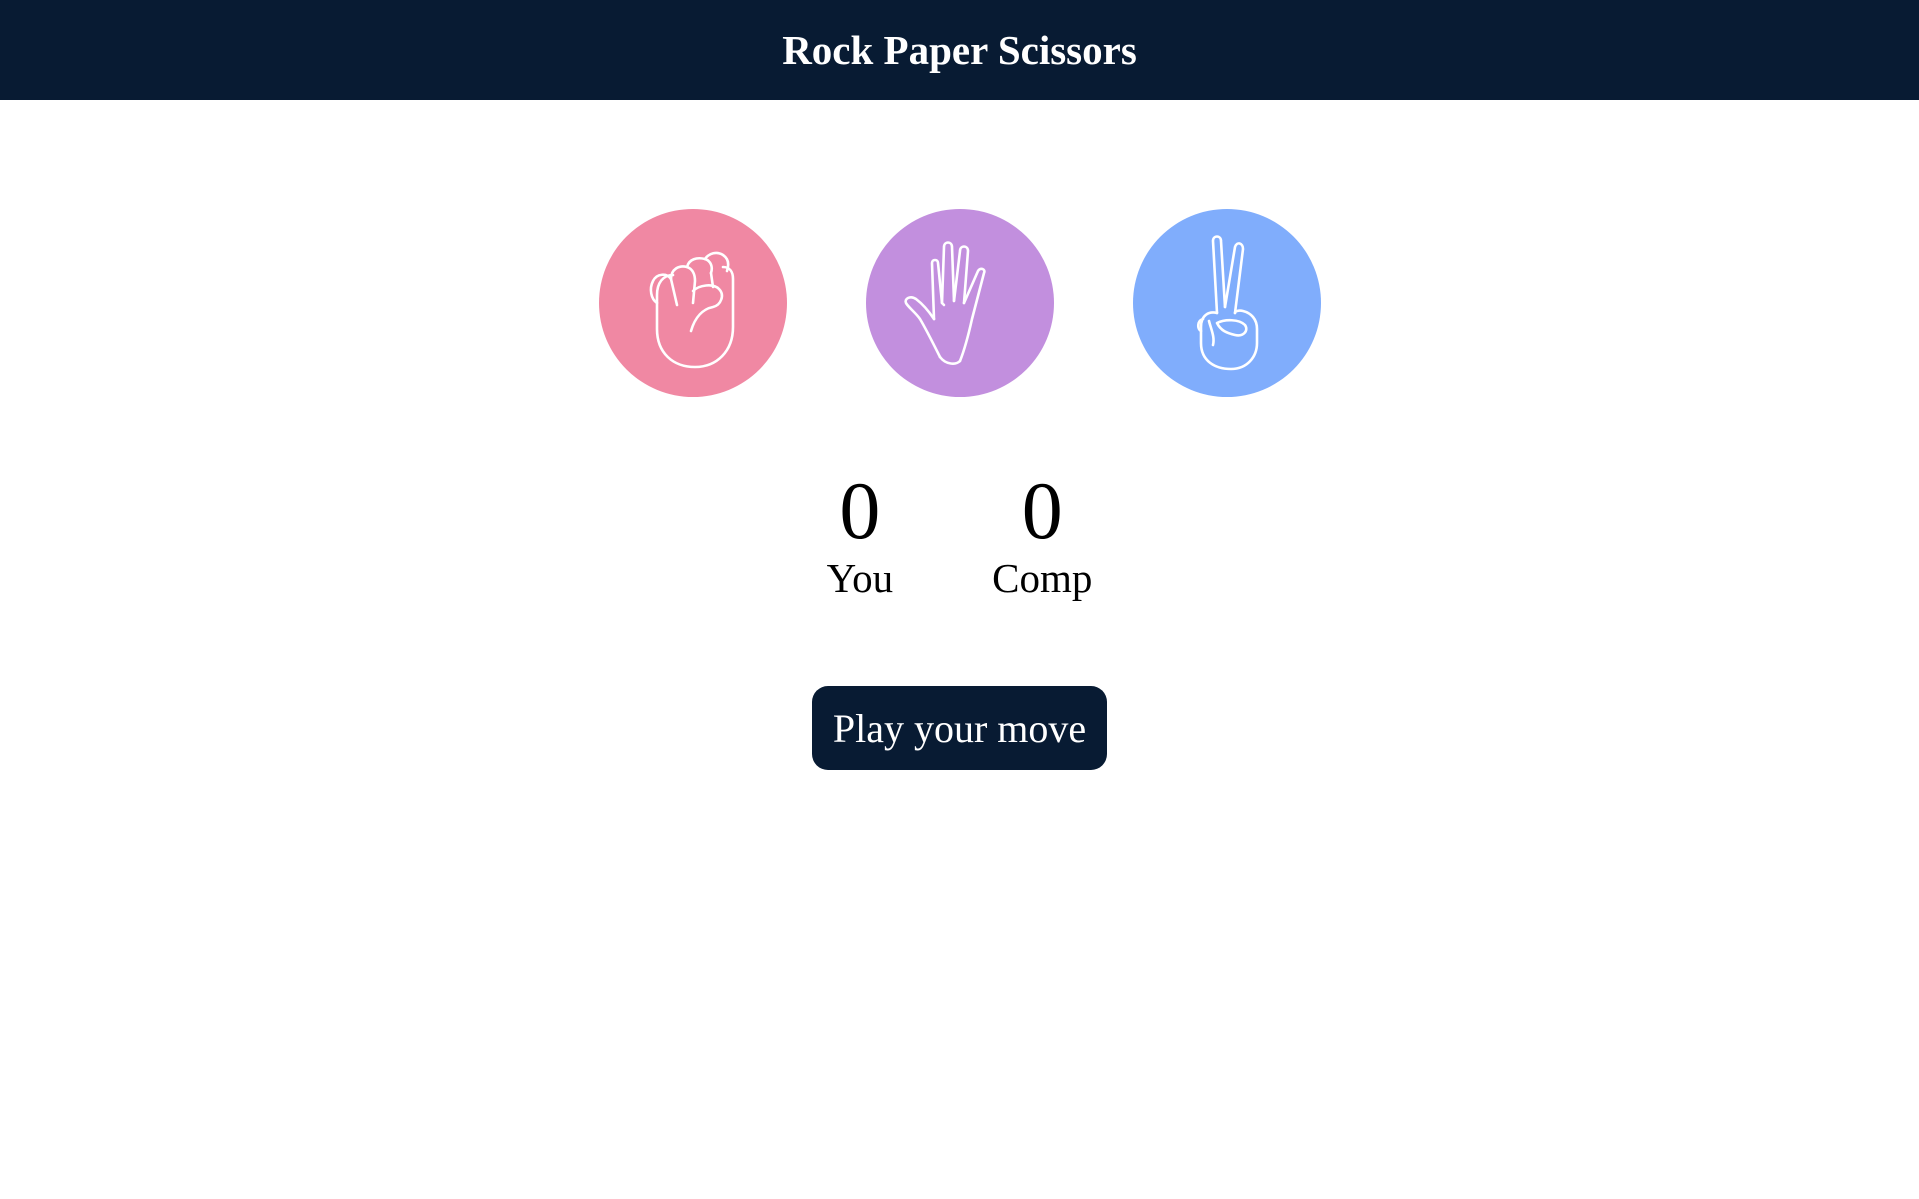 This screenshot has height=1199, width=1919. What do you see at coordinates (860, 578) in the screenshot?
I see `user-score-label: You` at bounding box center [860, 578].